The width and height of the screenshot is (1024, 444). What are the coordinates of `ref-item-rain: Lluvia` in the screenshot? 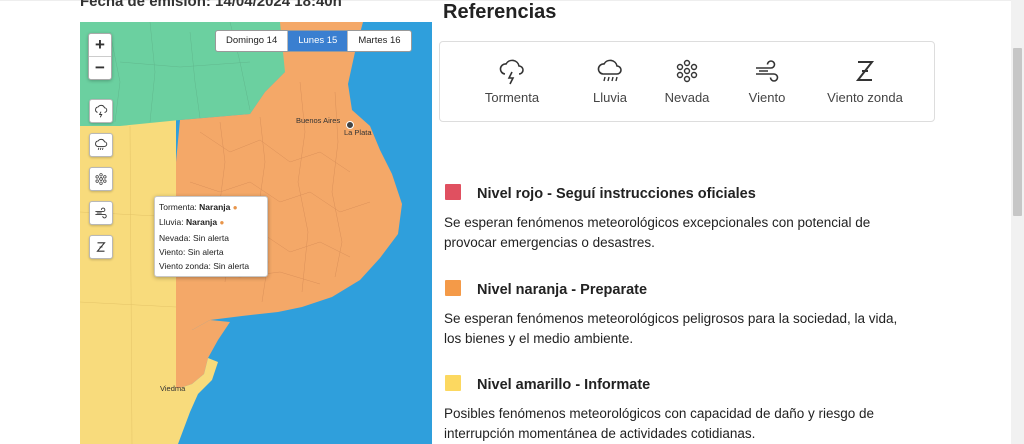 It's located at (610, 81).